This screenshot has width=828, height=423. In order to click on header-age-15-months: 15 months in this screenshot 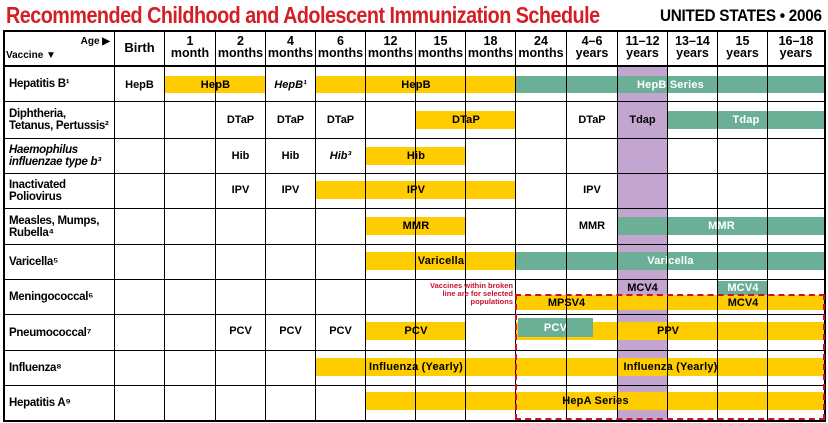, I will do `click(440, 47)`.